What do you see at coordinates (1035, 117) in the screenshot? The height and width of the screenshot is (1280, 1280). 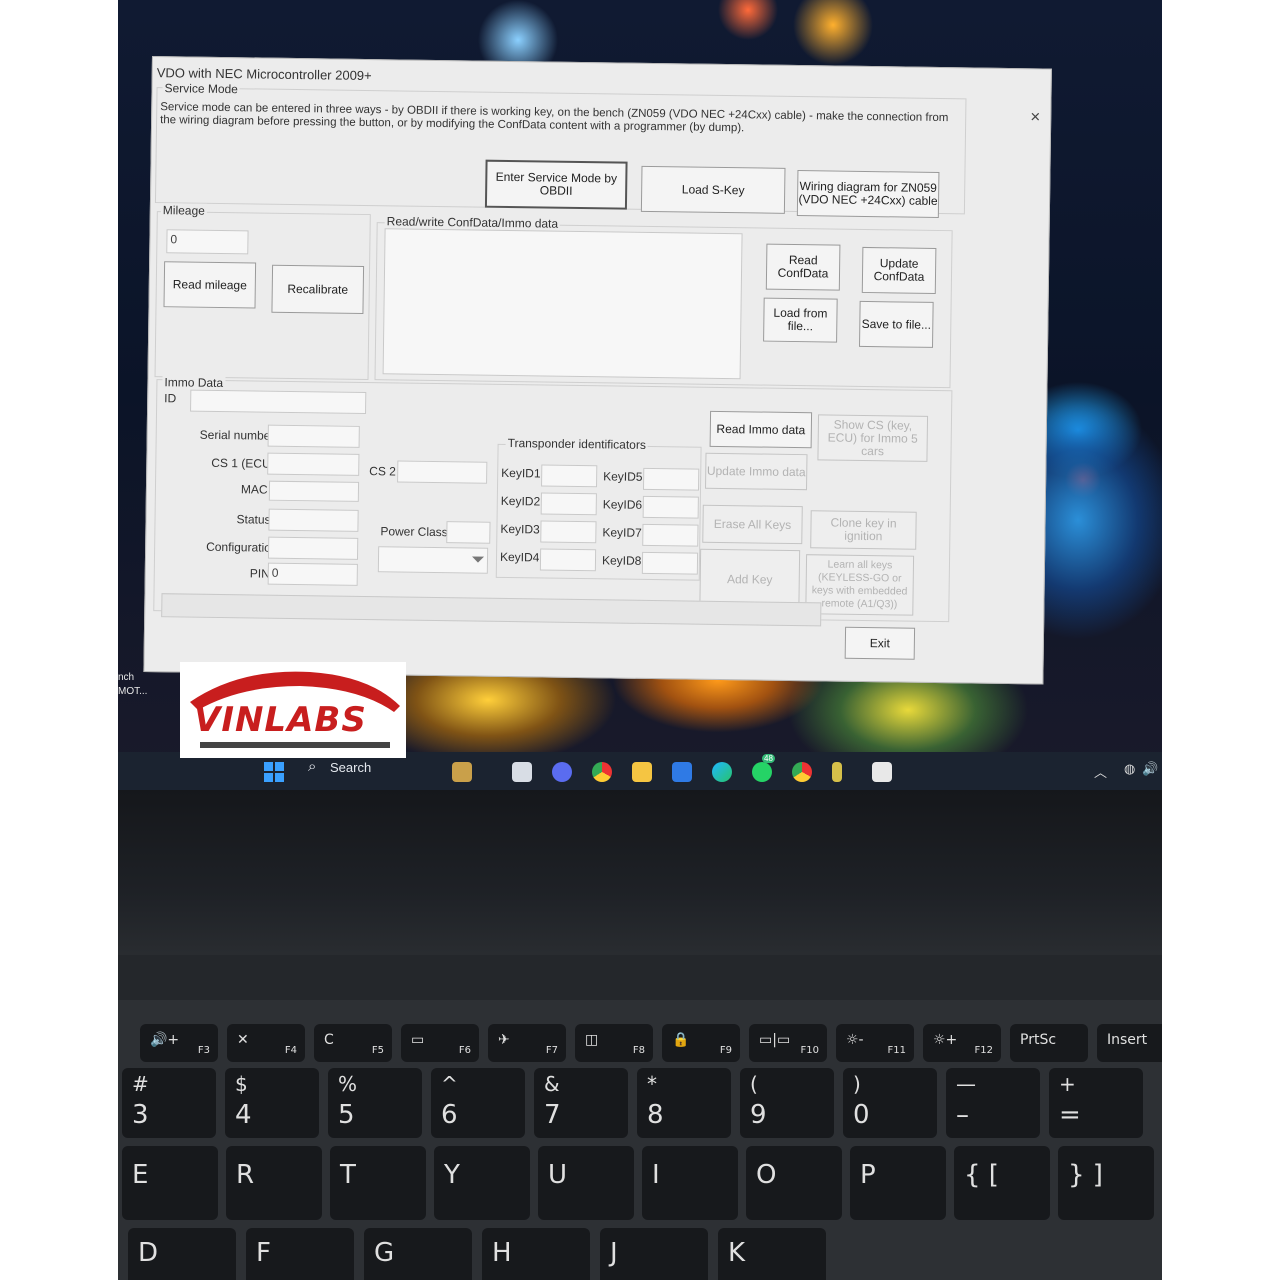 I see `close-icon: ×` at bounding box center [1035, 117].